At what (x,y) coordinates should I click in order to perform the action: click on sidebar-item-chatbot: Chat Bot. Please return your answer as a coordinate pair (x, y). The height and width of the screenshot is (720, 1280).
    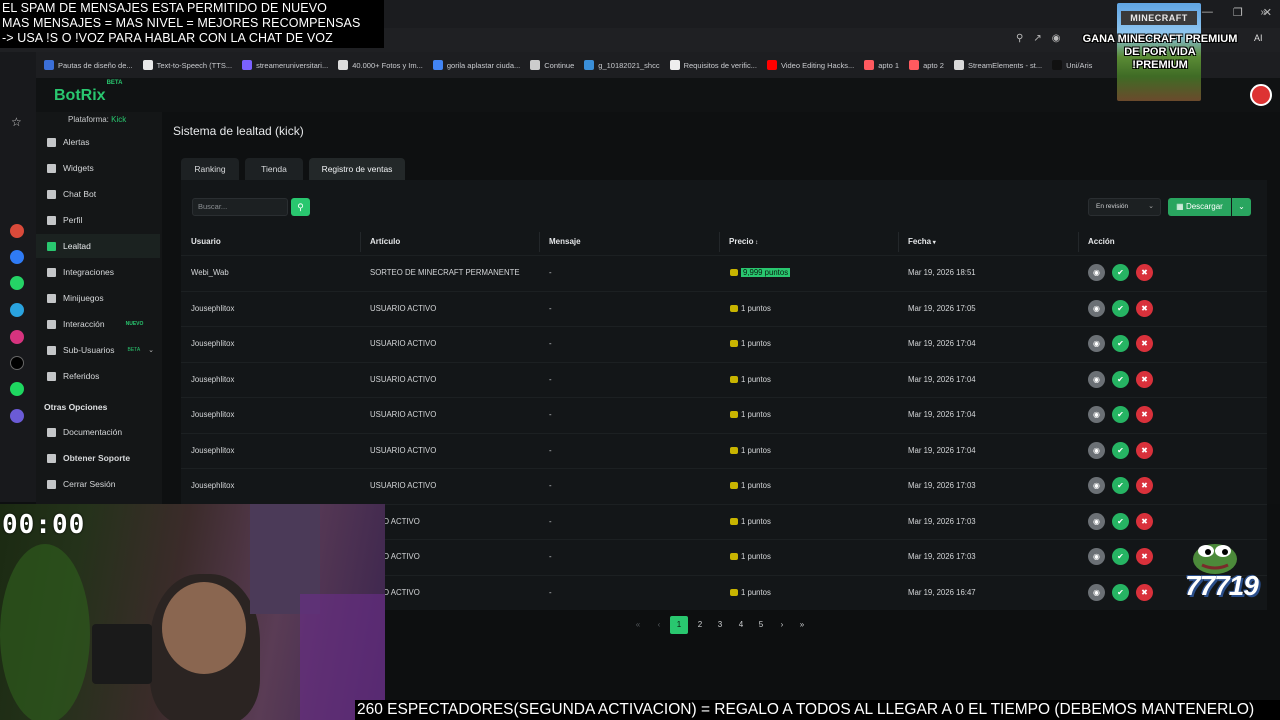
    Looking at the image, I should click on (98, 194).